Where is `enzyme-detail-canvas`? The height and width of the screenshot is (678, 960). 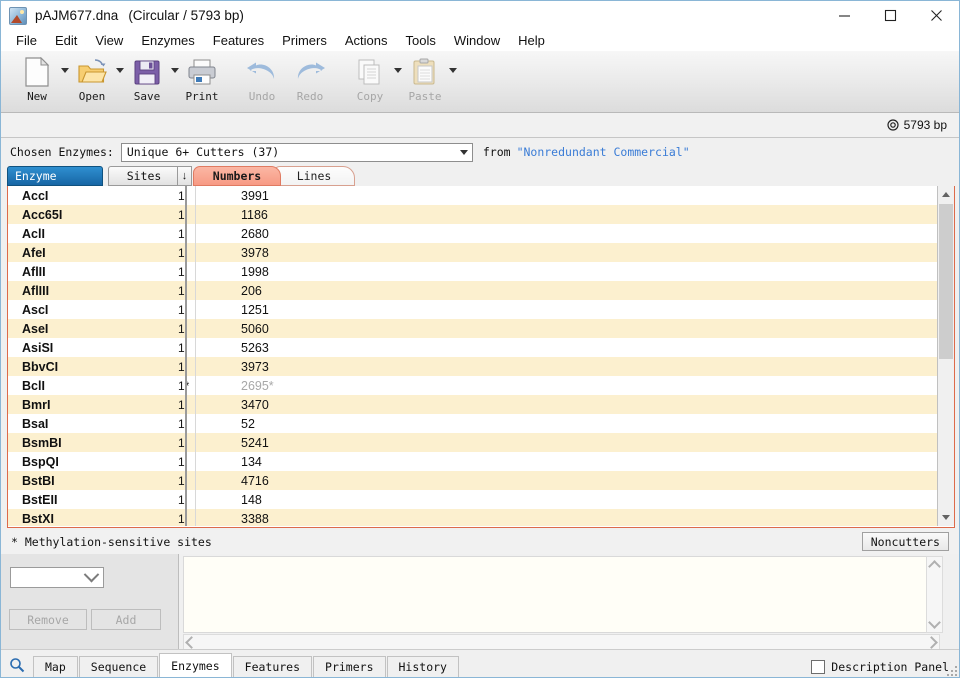
enzyme-detail-canvas is located at coordinates (561, 594).